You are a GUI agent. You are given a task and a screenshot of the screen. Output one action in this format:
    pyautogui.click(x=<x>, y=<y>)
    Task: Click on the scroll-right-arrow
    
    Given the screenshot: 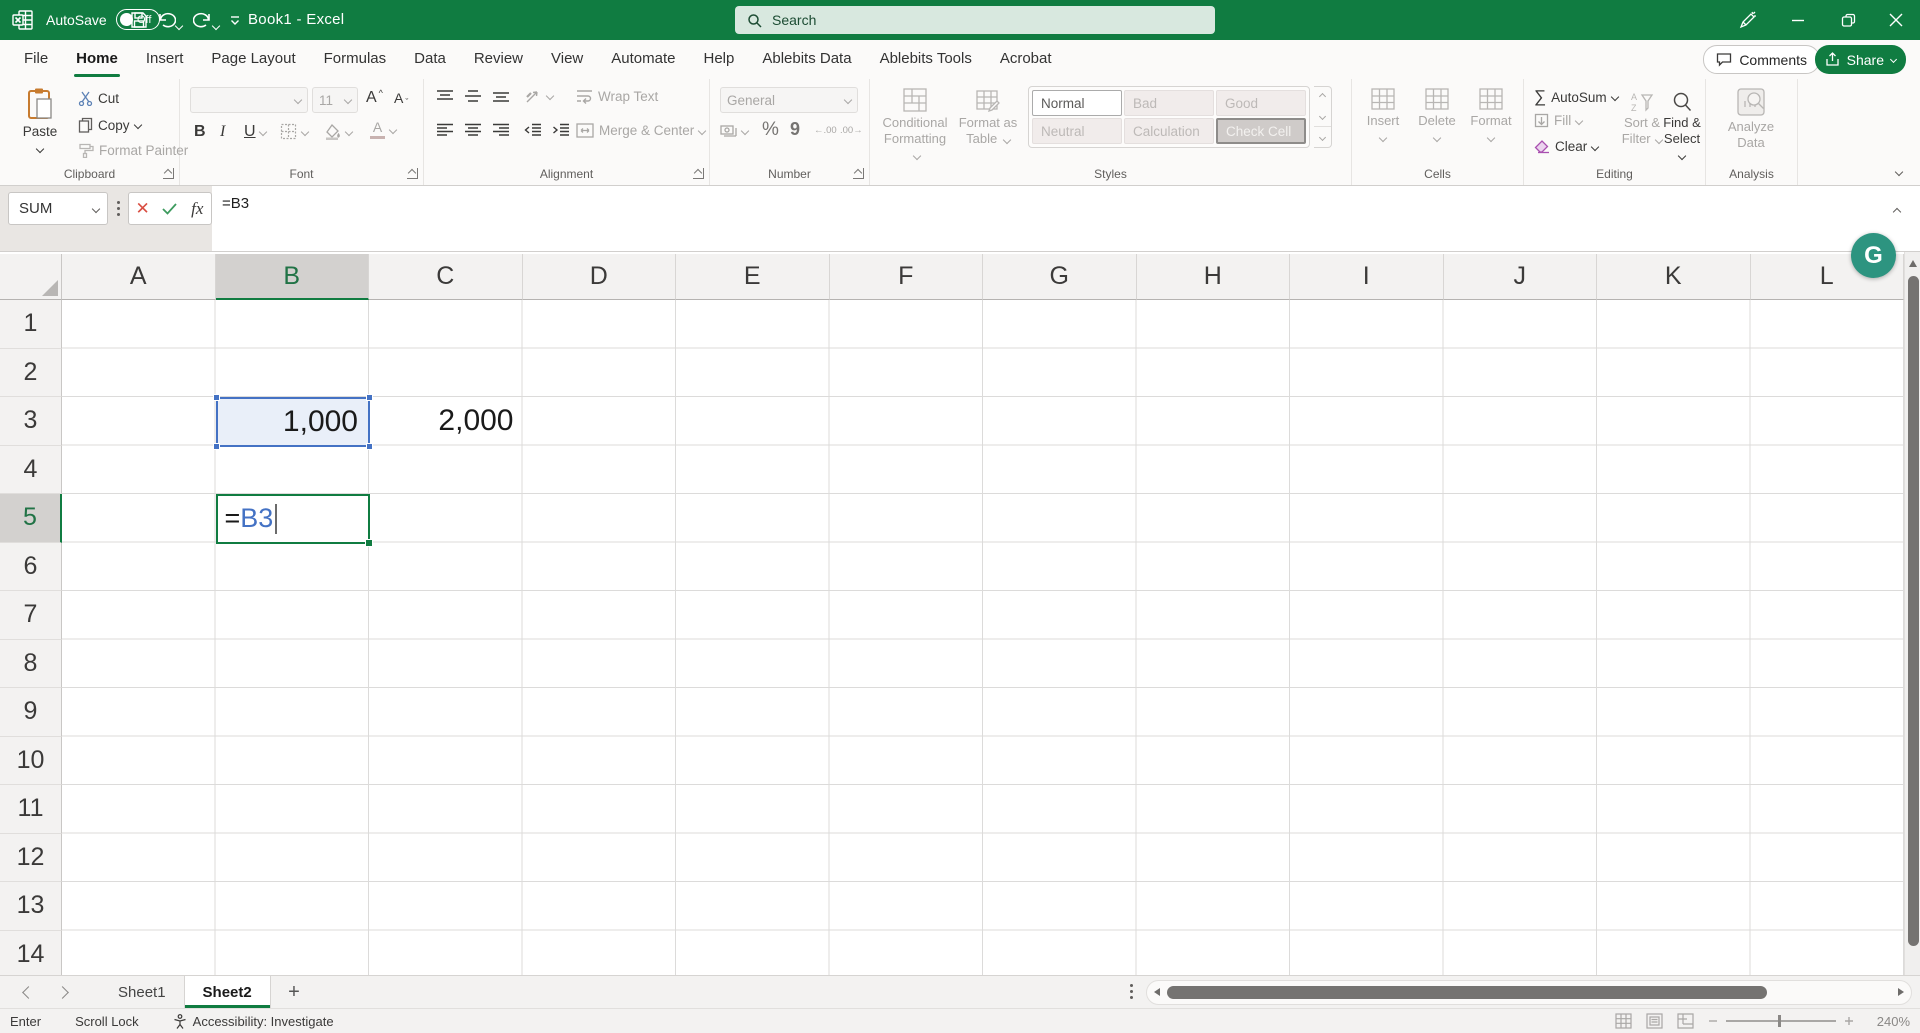 What is the action you would take?
    pyautogui.click(x=1901, y=992)
    